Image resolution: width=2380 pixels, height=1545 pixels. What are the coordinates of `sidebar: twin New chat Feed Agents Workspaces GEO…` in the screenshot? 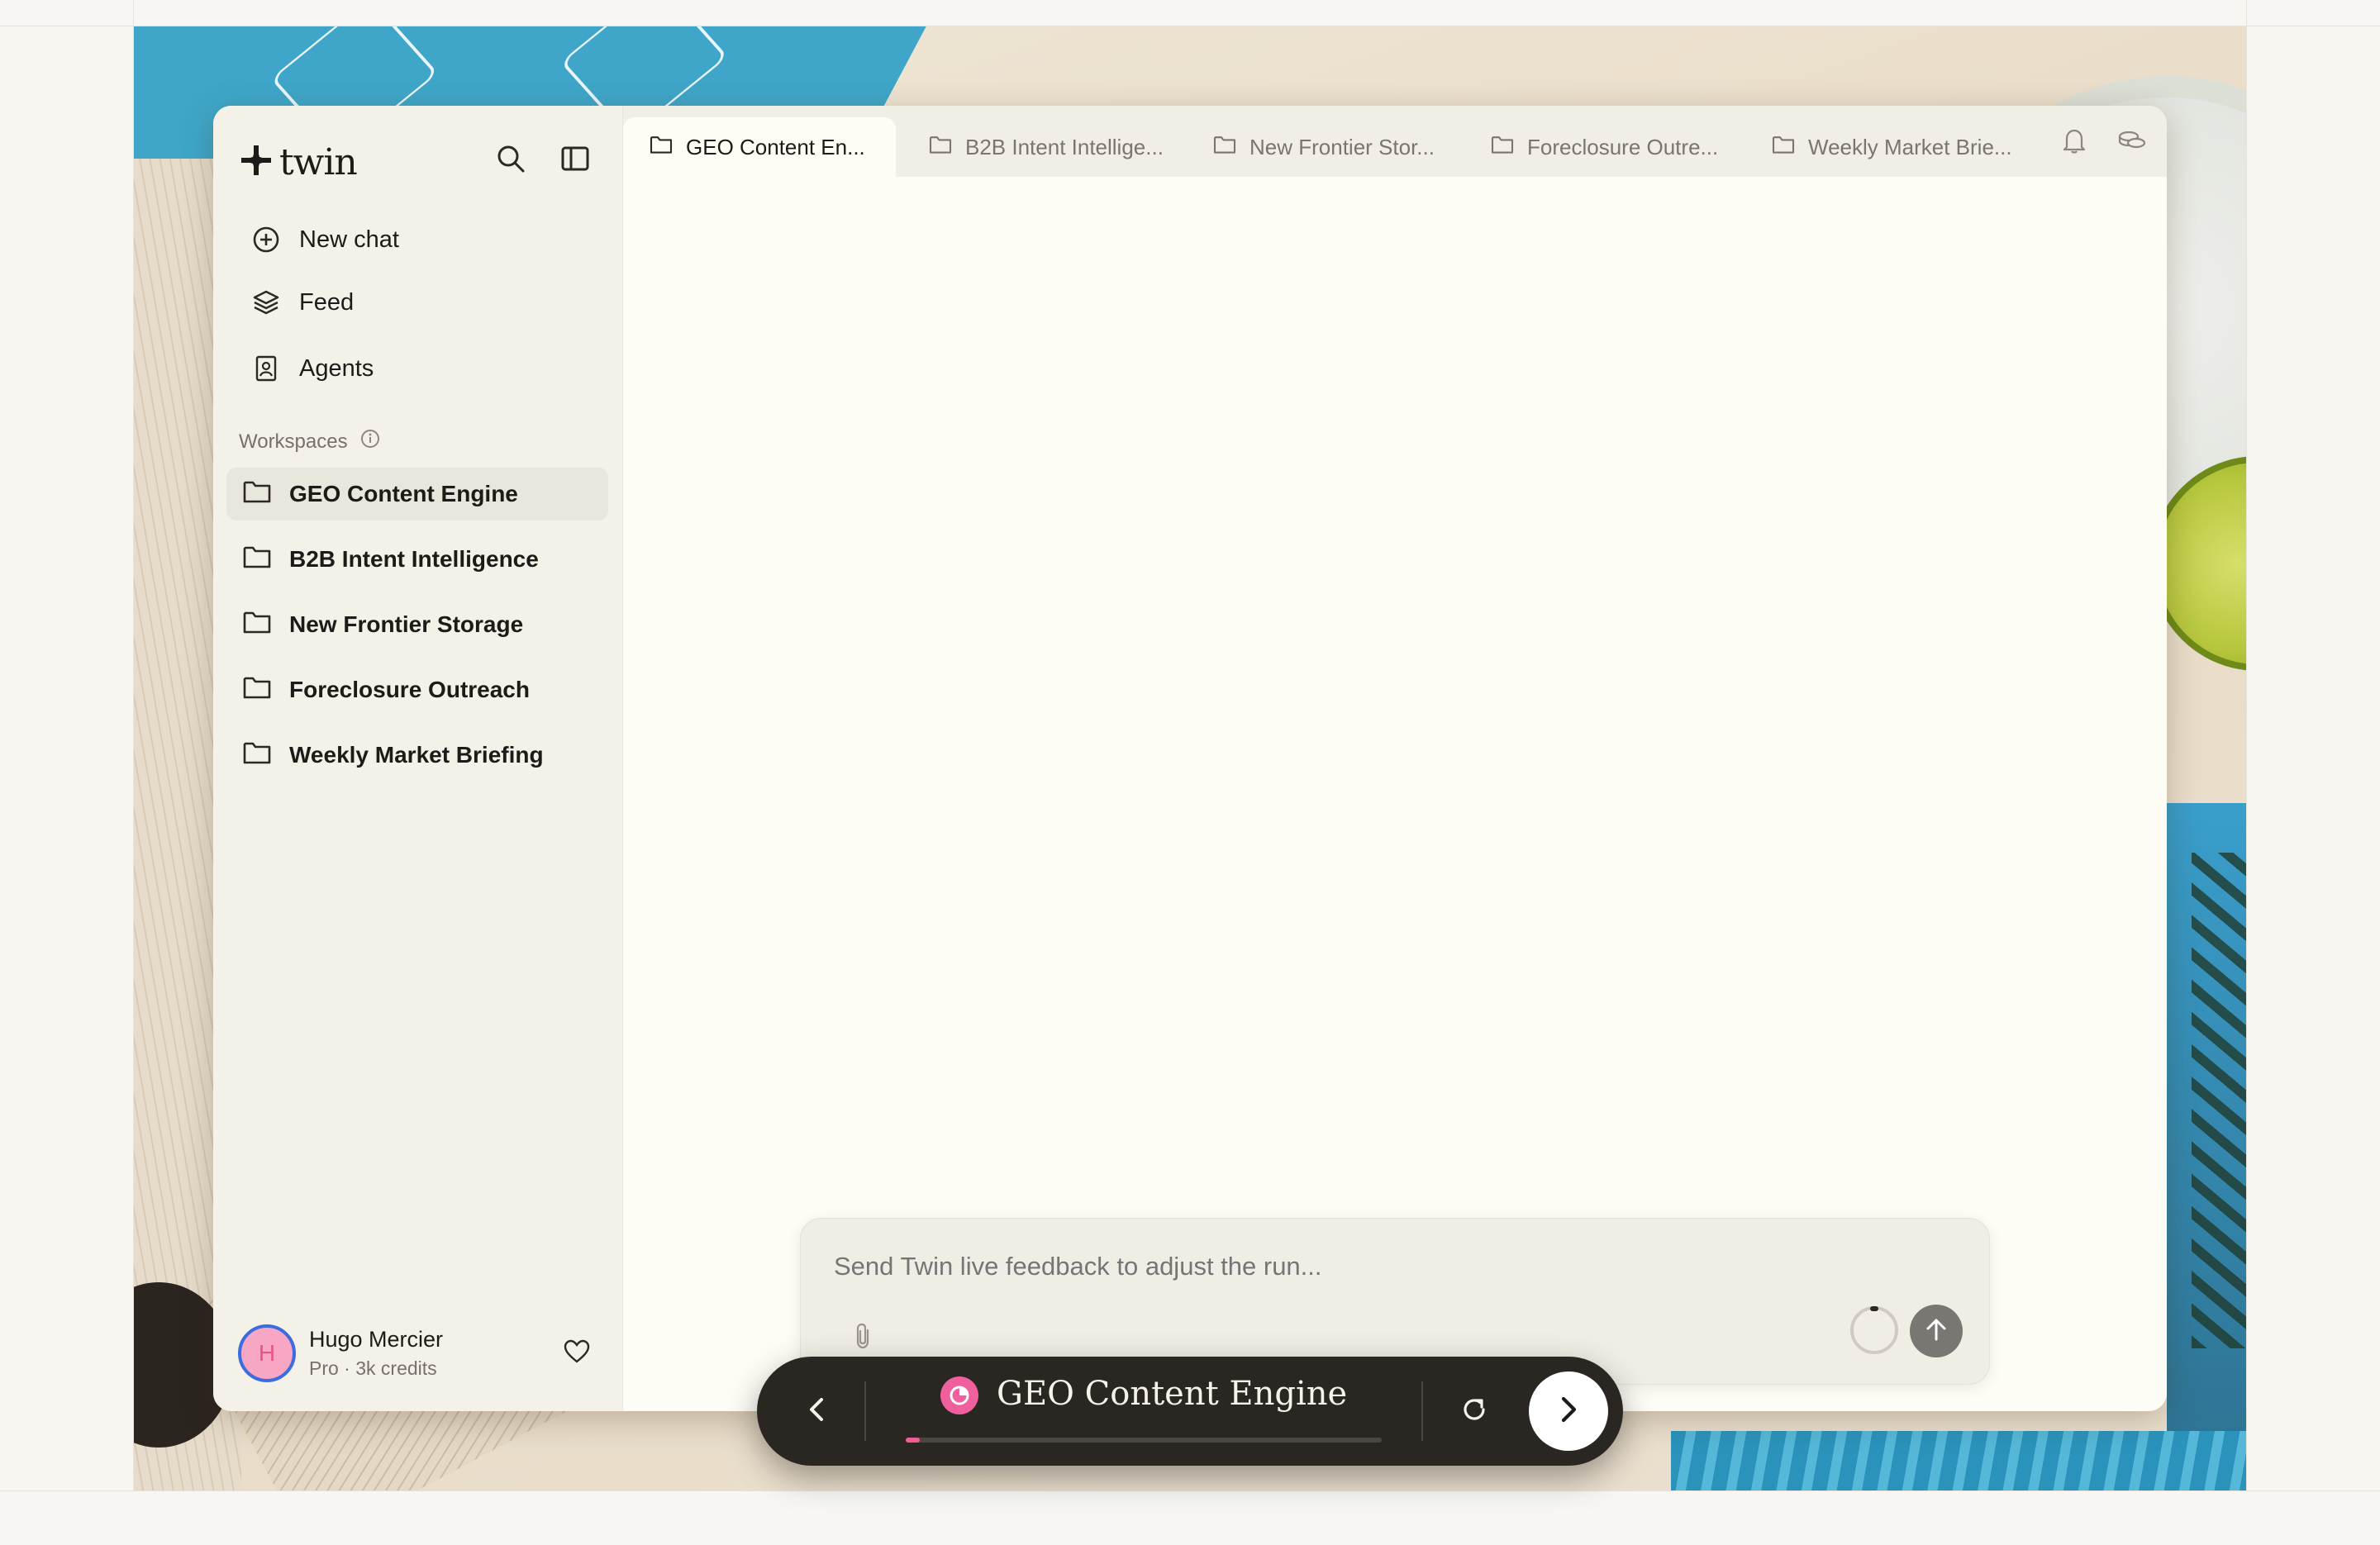 It's located at (418, 758).